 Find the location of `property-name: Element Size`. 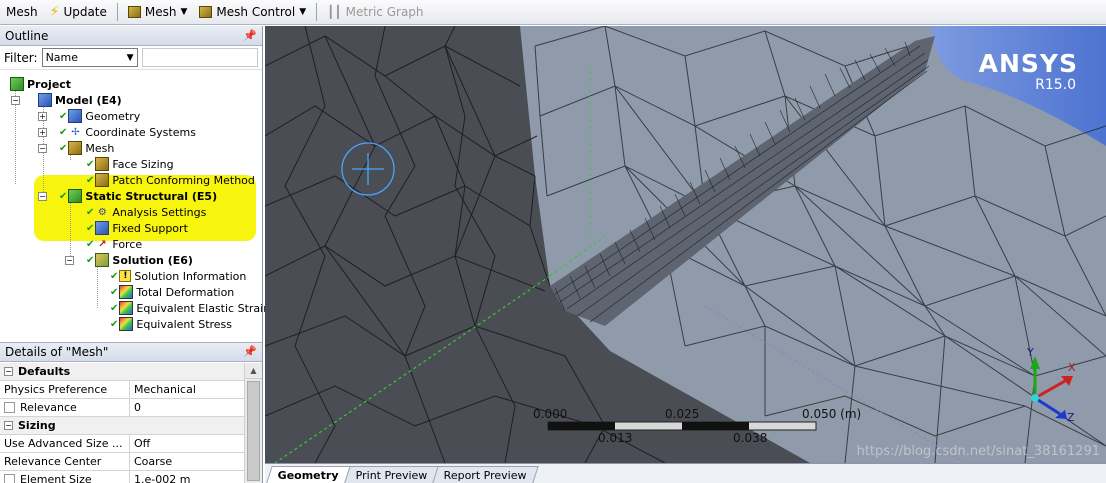

property-name: Element Size is located at coordinates (56, 478).